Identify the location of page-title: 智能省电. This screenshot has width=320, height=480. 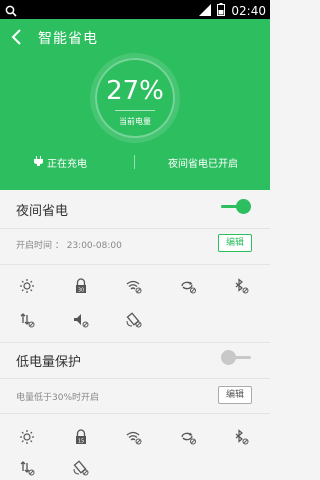
(68, 39).